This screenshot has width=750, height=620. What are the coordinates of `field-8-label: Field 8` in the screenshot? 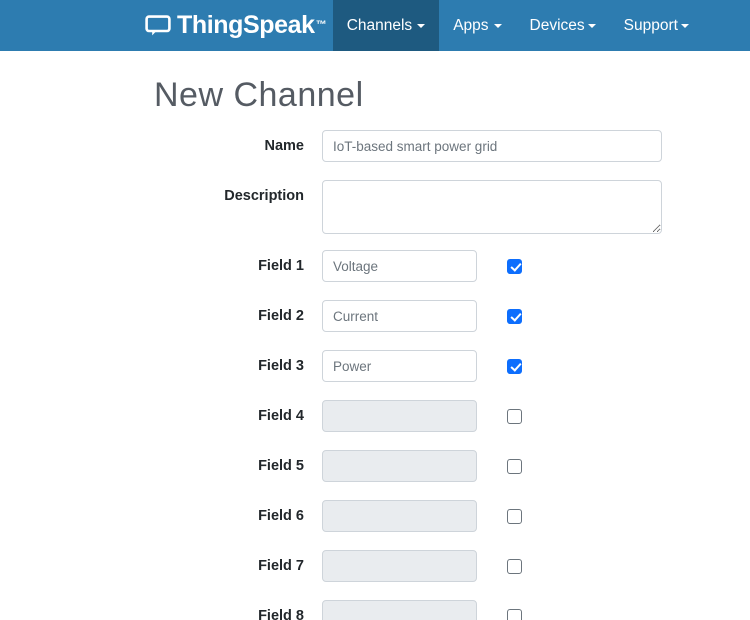 It's located at (281, 614).